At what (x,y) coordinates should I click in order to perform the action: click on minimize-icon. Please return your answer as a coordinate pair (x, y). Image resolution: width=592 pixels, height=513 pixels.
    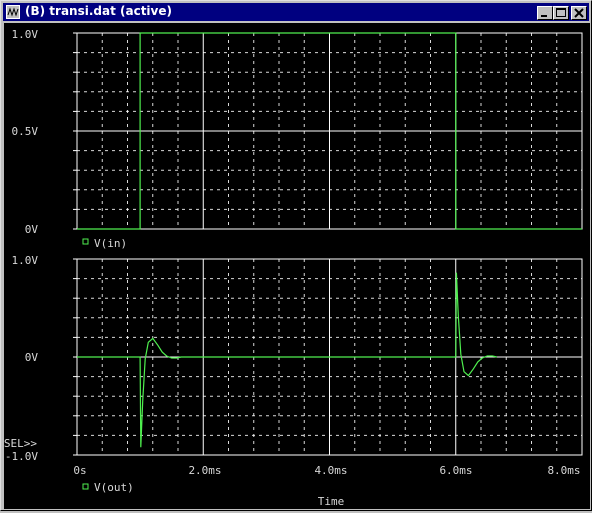
    Looking at the image, I should click on (544, 16).